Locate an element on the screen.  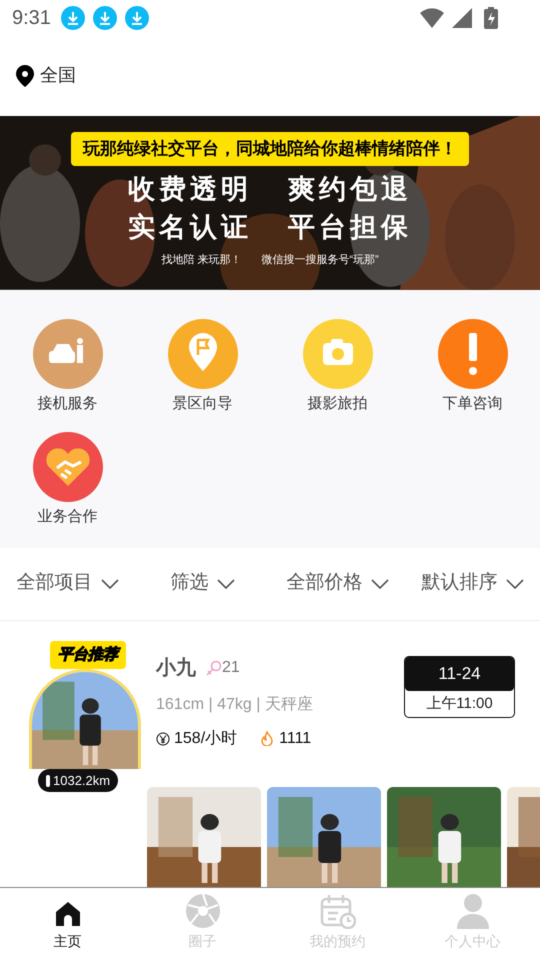
flag-icon is located at coordinates (203, 354).